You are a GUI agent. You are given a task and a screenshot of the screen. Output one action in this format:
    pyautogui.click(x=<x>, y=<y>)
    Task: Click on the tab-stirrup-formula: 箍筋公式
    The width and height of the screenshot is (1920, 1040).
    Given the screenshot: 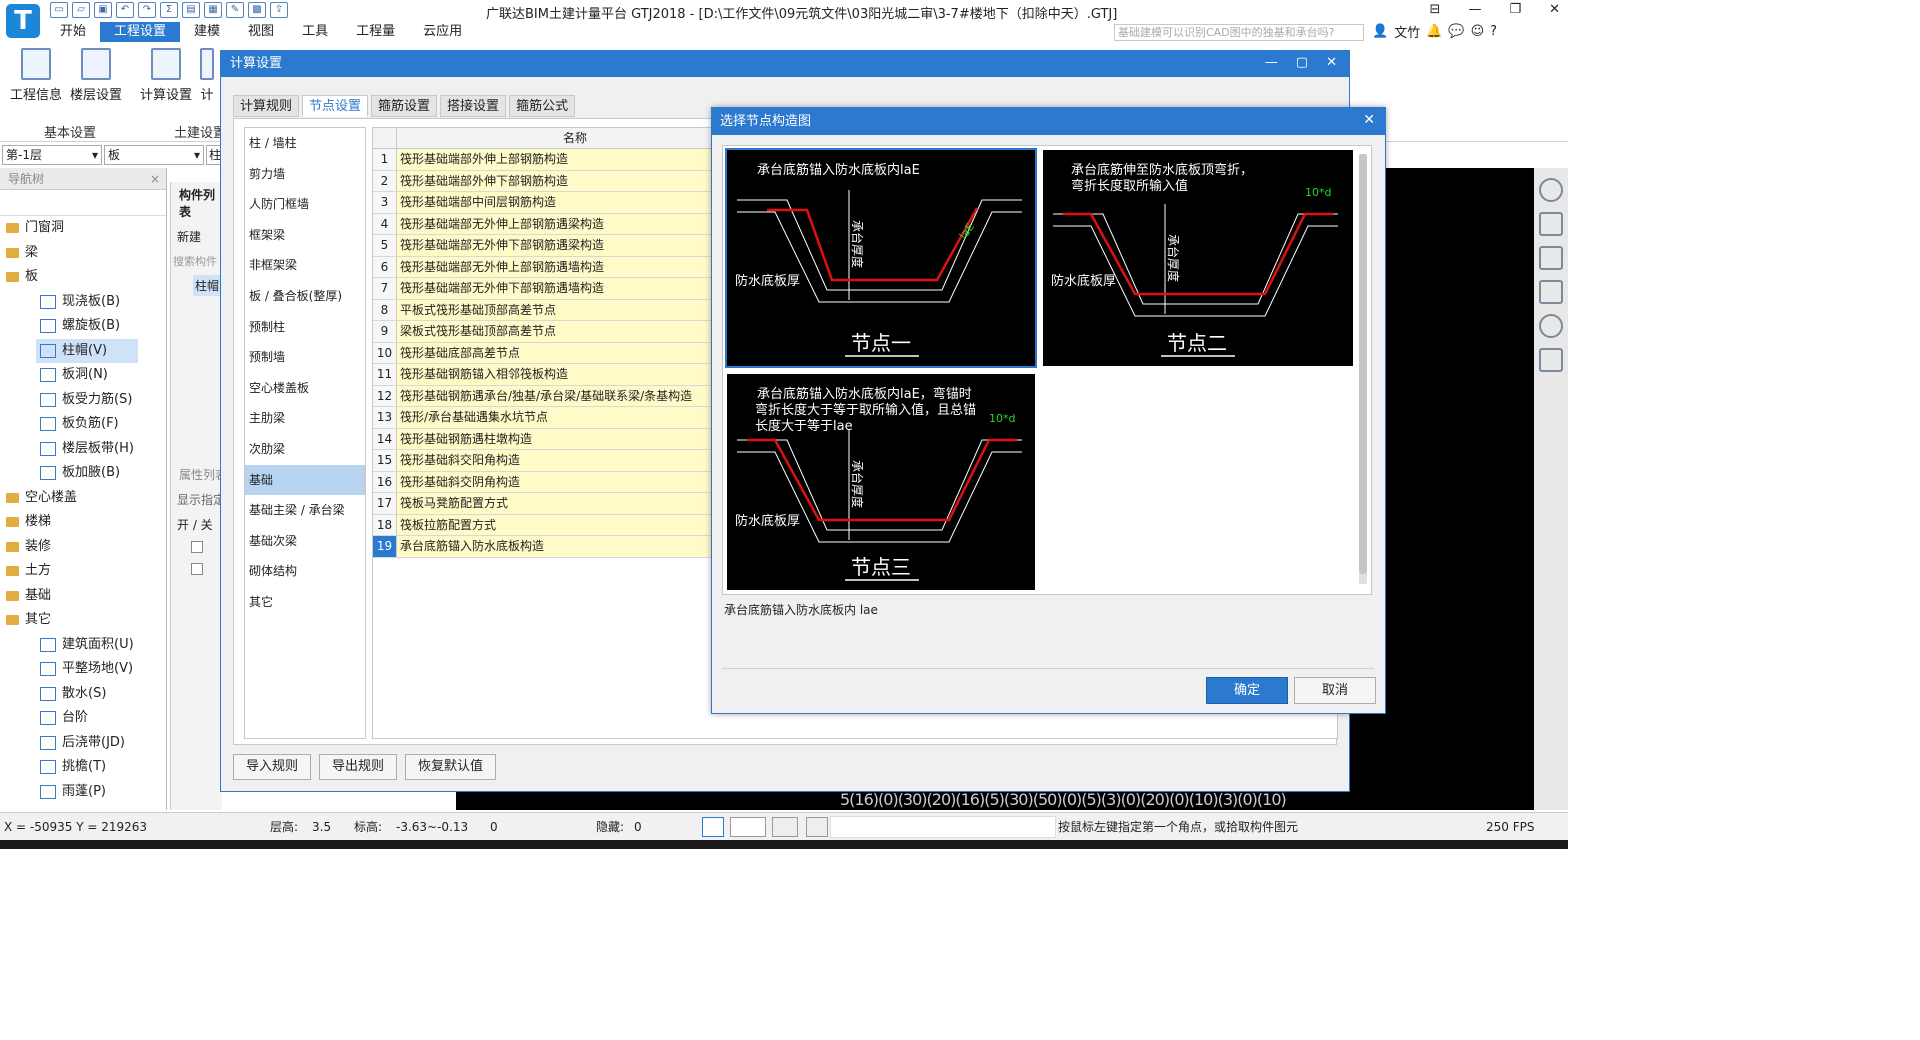 What is the action you would take?
    pyautogui.click(x=542, y=106)
    